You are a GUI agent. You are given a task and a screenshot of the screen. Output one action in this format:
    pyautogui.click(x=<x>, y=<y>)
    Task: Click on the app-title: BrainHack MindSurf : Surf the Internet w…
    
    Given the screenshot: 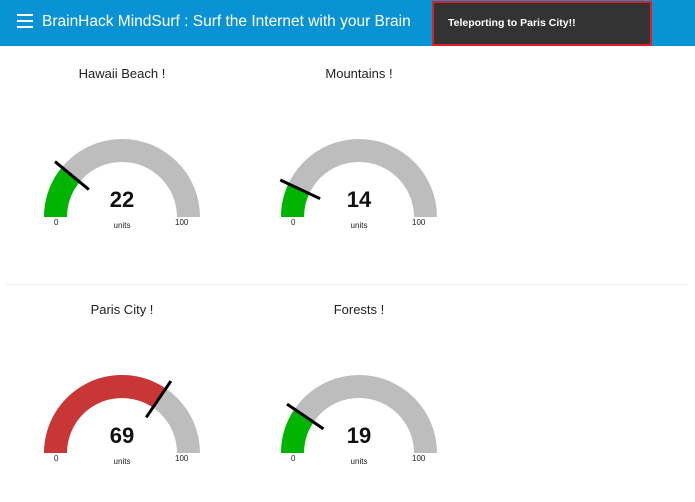 What is the action you would take?
    pyautogui.click(x=226, y=21)
    